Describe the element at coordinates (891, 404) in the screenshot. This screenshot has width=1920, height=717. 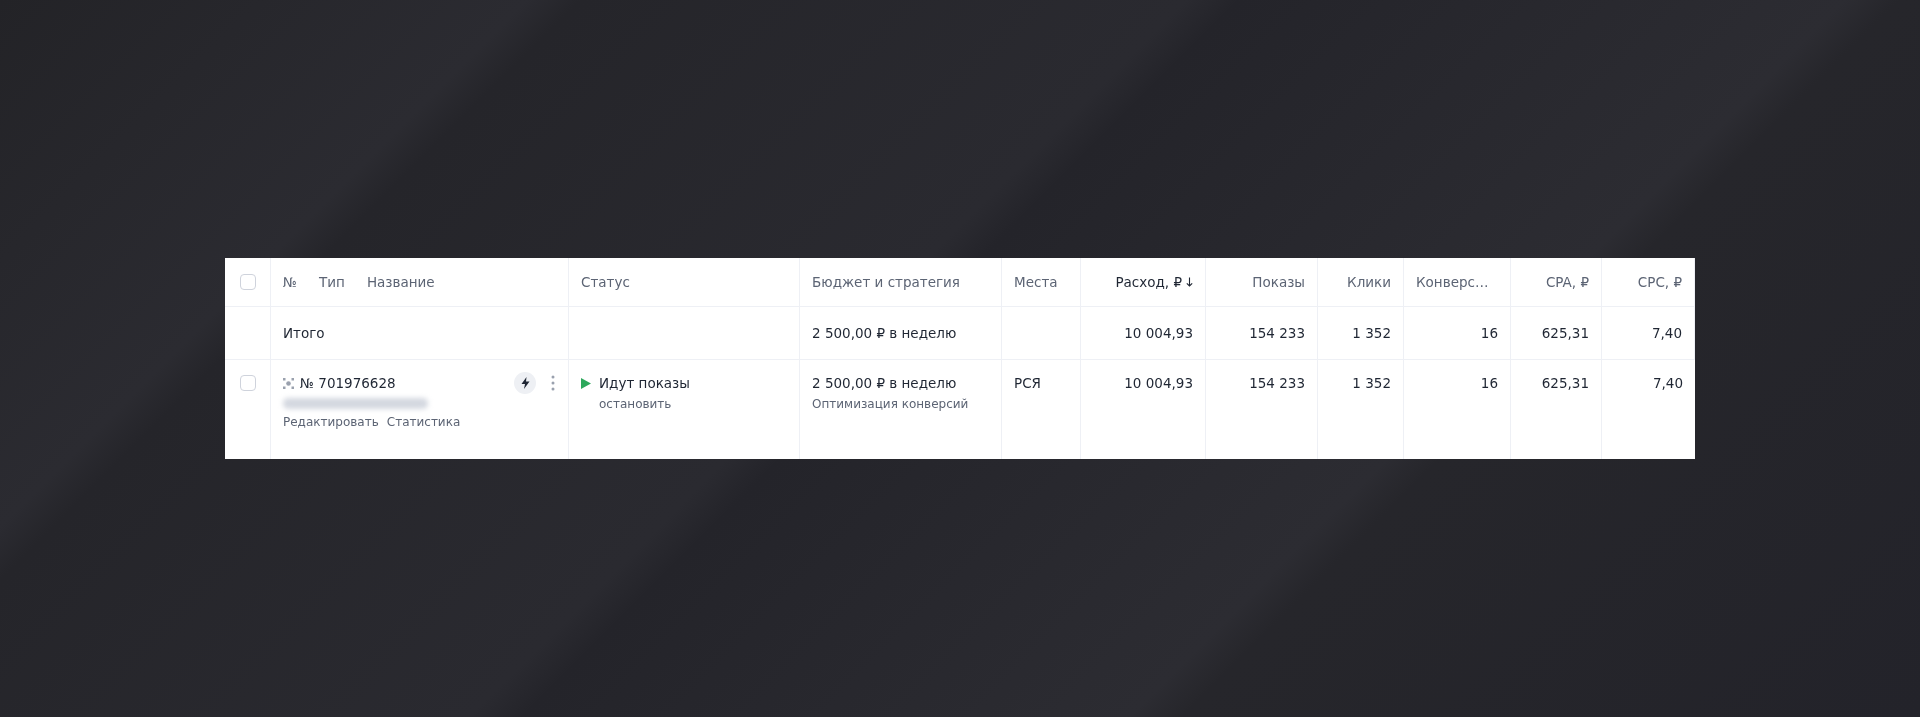
I see `strategy-text: Оптимизация конверсий` at that location.